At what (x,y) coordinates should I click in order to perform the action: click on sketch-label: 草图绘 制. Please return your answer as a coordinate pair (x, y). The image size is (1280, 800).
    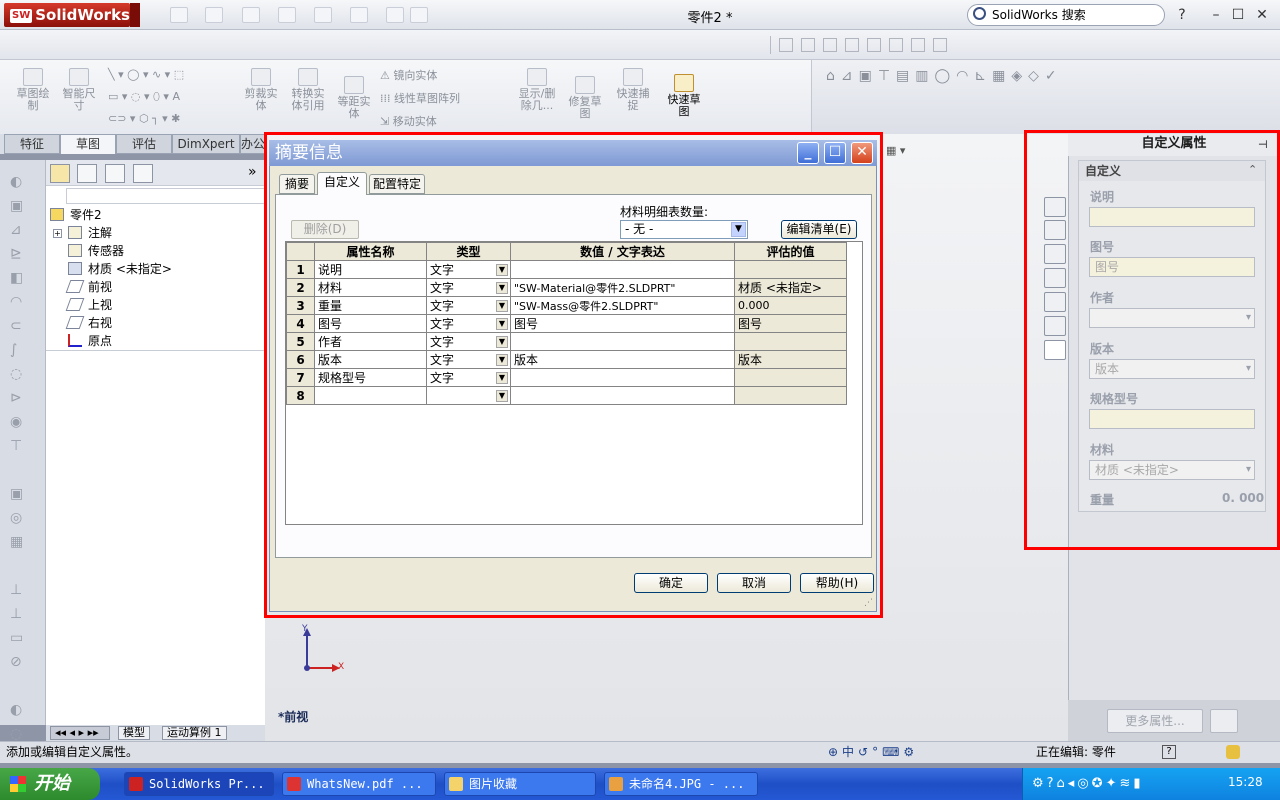
    Looking at the image, I should click on (33, 99).